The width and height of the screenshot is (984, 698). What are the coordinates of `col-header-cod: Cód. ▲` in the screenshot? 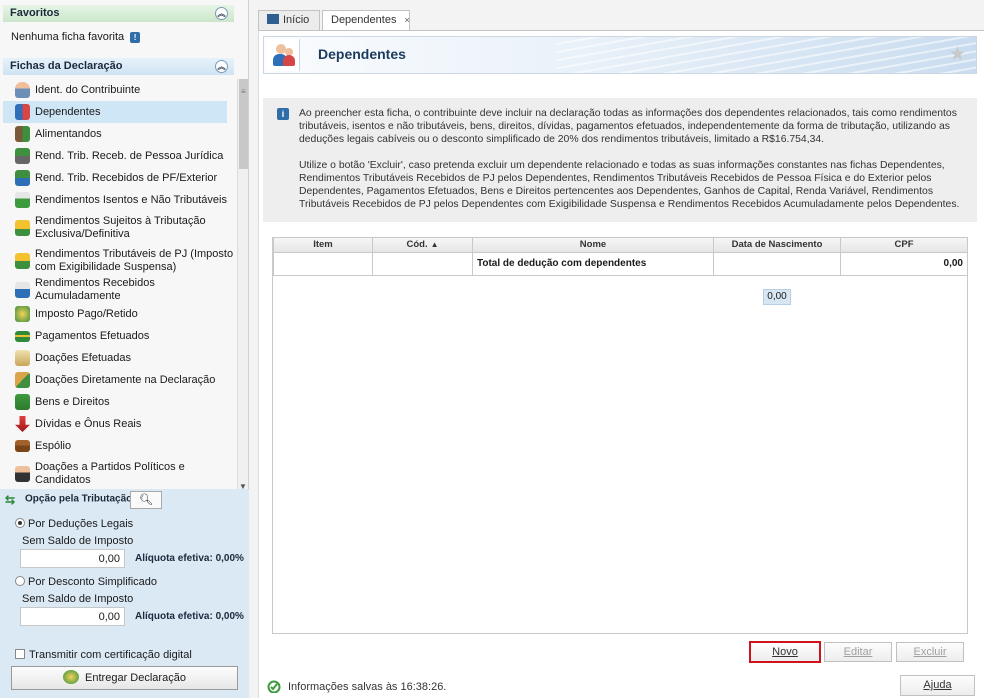 It's located at (422, 245).